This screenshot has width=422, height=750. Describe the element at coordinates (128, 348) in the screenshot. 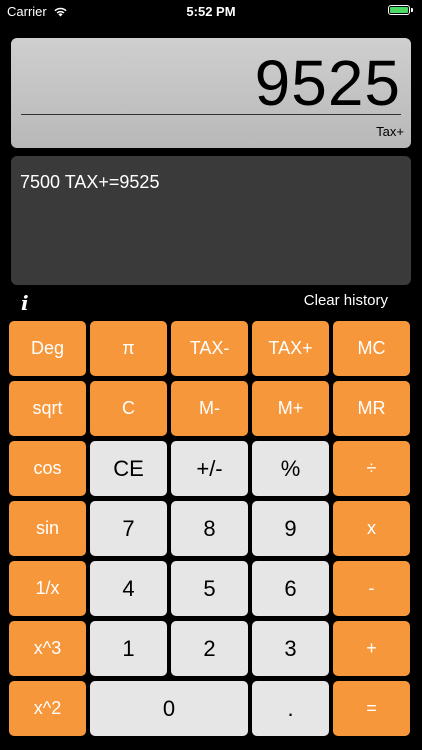

I see `pi-button: π` at that location.